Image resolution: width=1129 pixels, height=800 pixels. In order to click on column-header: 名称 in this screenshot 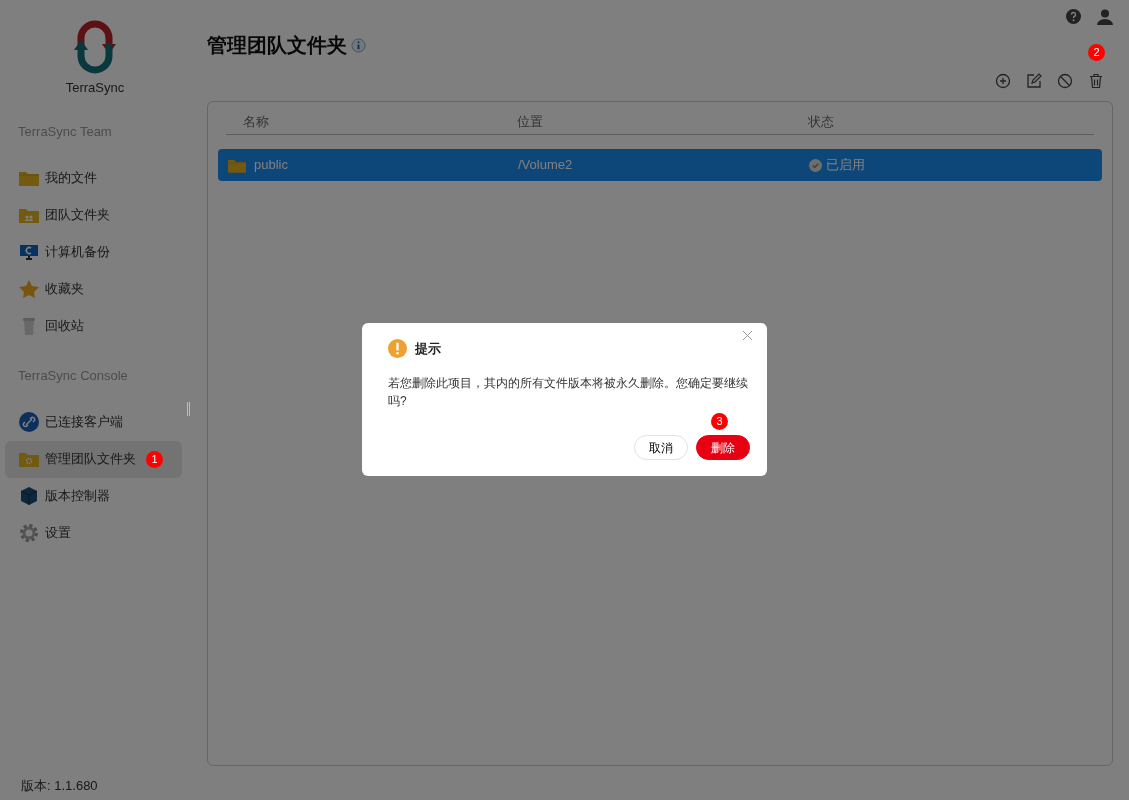, I will do `click(256, 122)`.